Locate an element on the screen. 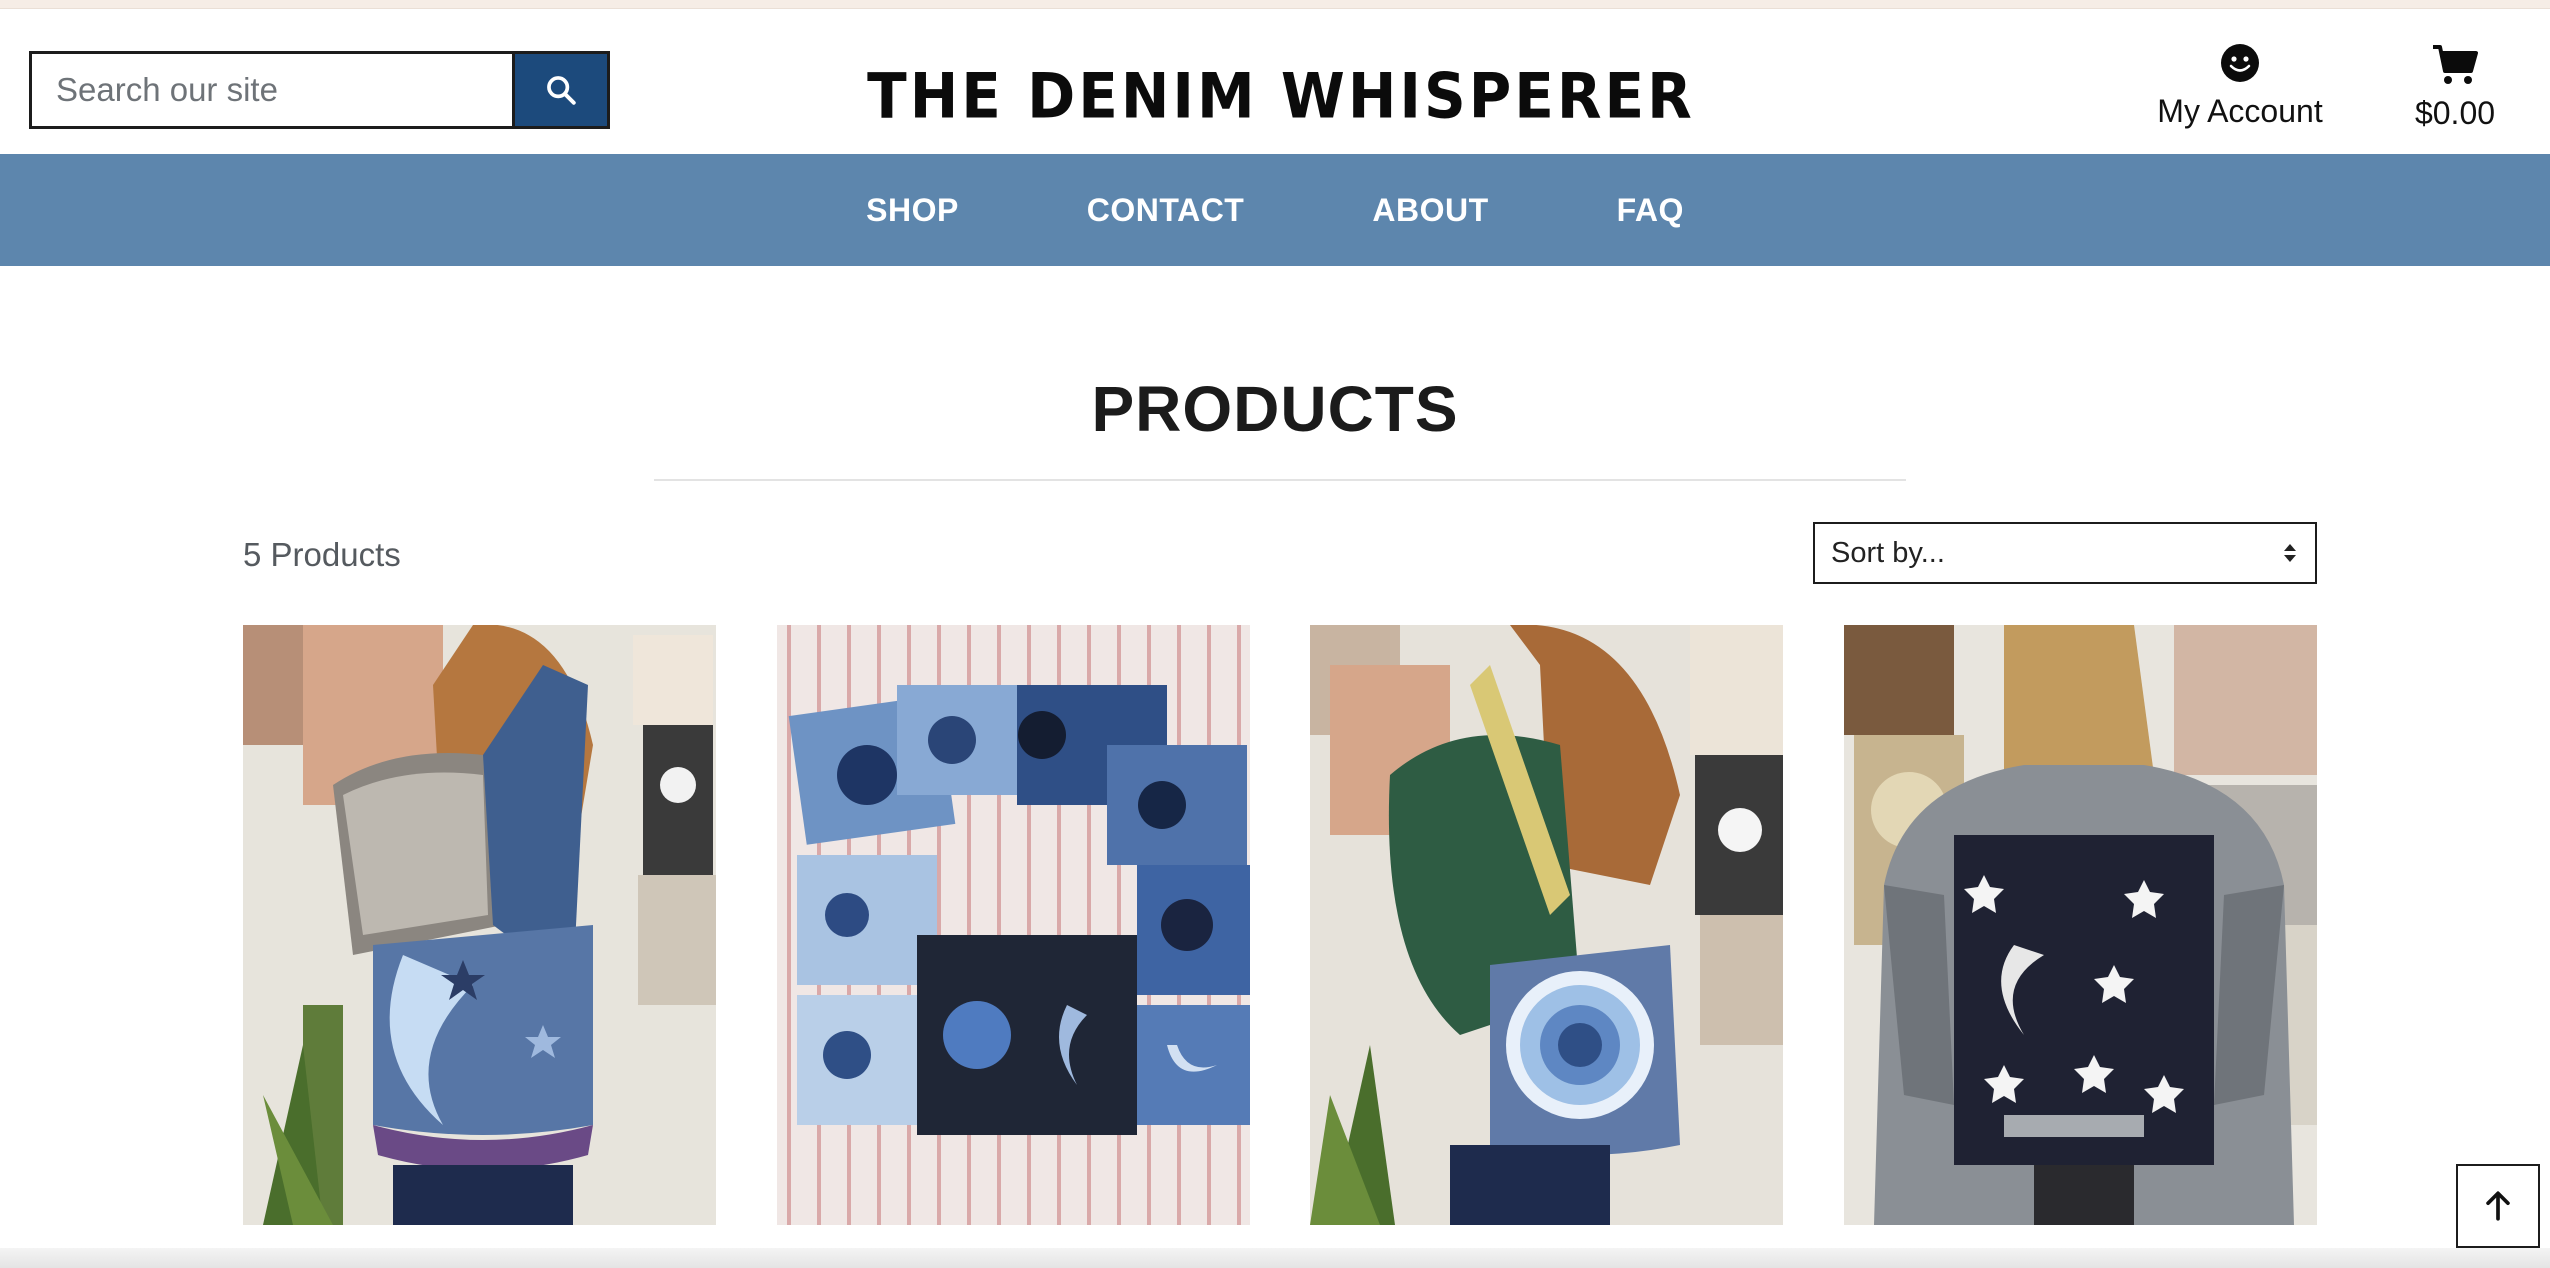 The image size is (2550, 1268). arrow-up-icon is located at coordinates (2498, 1206).